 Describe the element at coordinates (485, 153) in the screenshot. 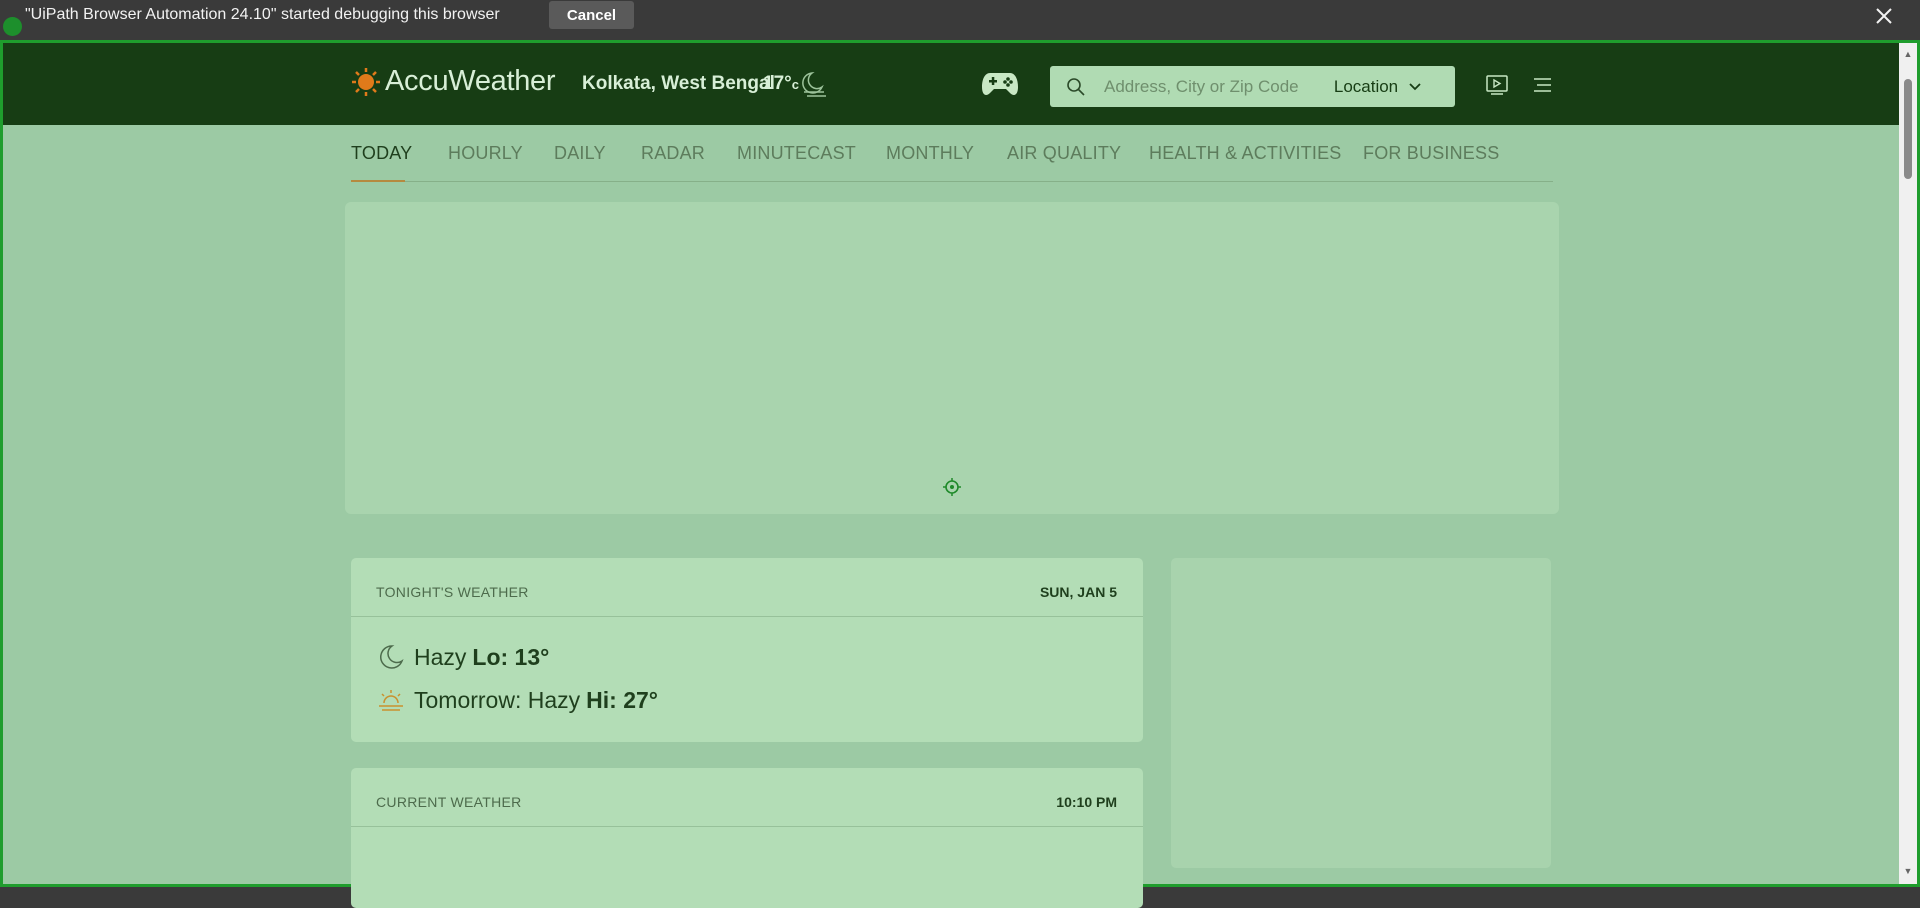

I see `tab-hourly: HOURLY` at that location.